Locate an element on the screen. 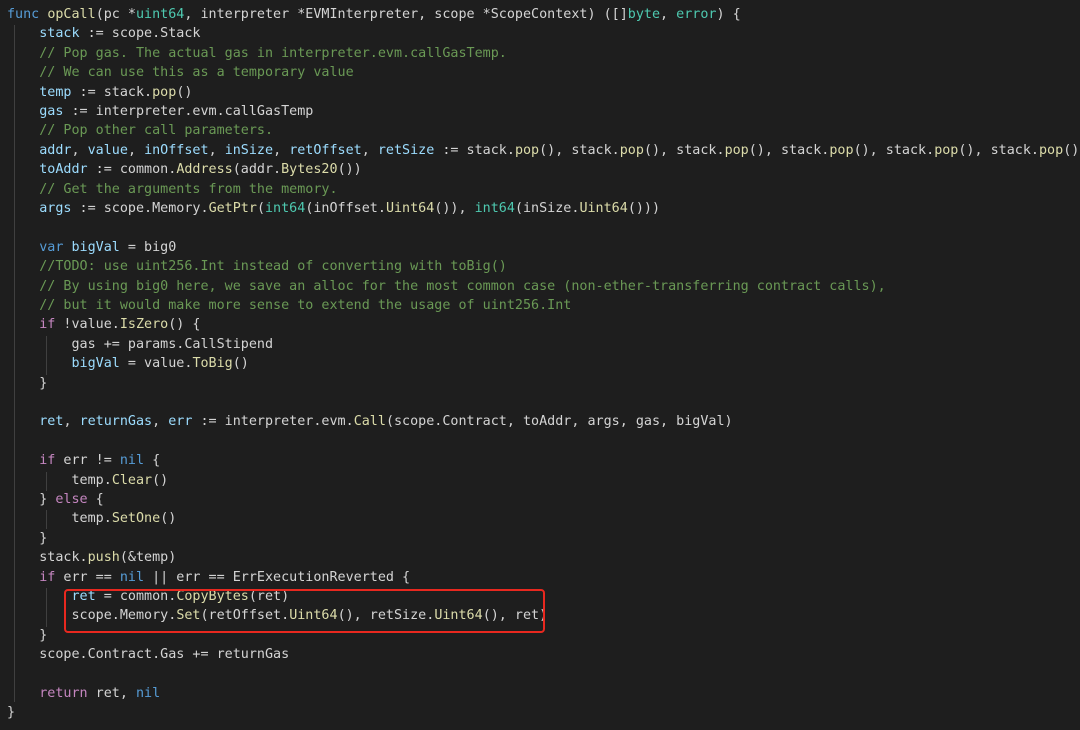 This screenshot has width=1080, height=730. code-line: stack.push(&temp) is located at coordinates (91, 557).